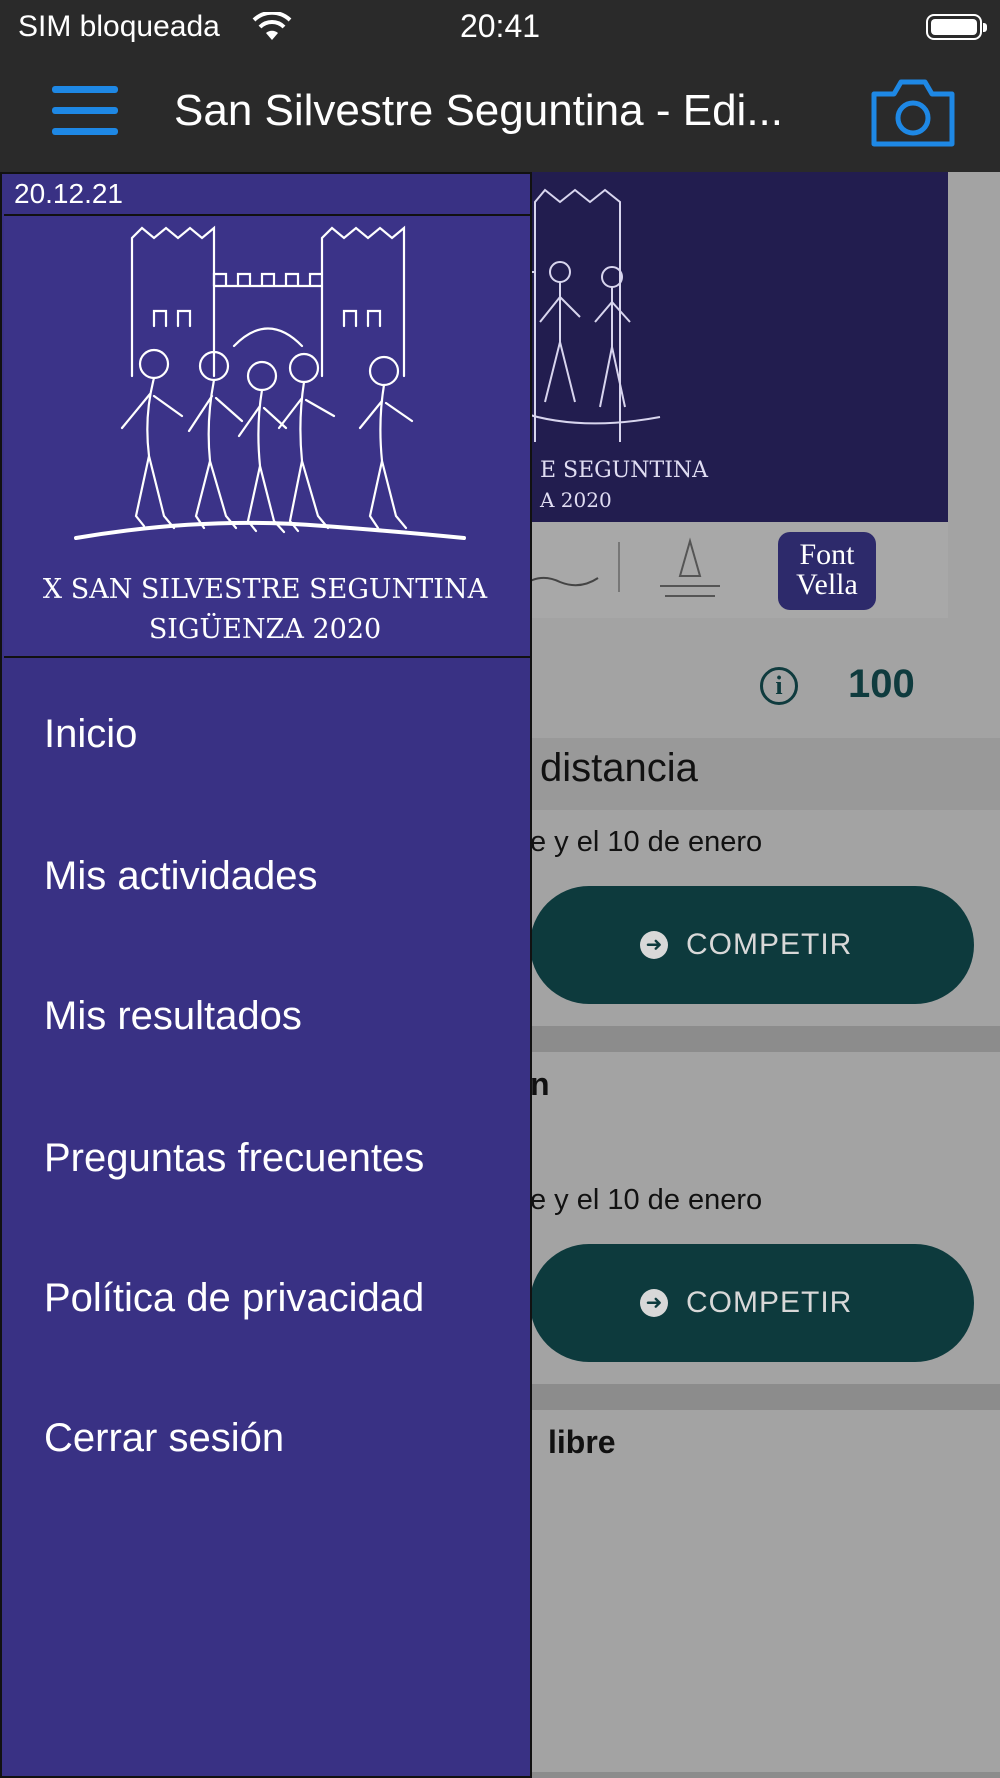 The height and width of the screenshot is (1778, 1000). I want to click on menu-item-mis-actividades: Mis actividades, so click(180, 876).